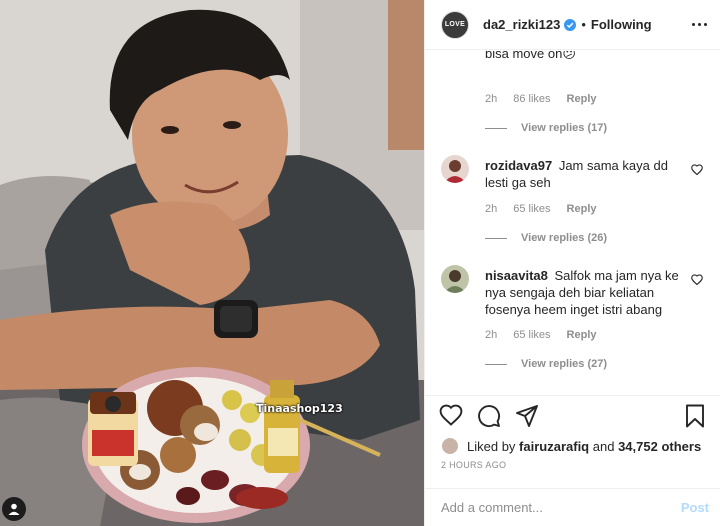 This screenshot has height=526, width=720. What do you see at coordinates (451, 415) in the screenshot?
I see `heart-icon` at bounding box center [451, 415].